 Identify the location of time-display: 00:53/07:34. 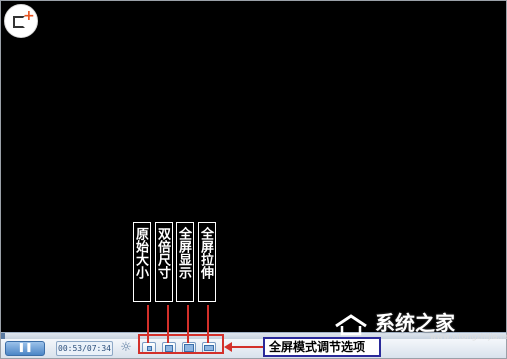
(84, 348).